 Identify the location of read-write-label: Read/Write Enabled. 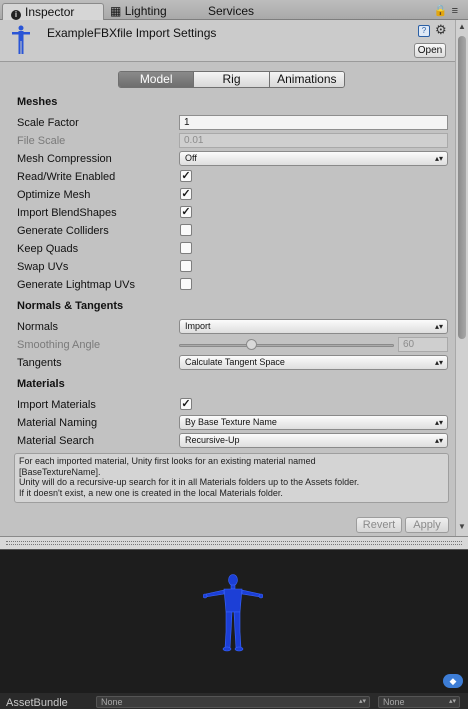
(66, 177).